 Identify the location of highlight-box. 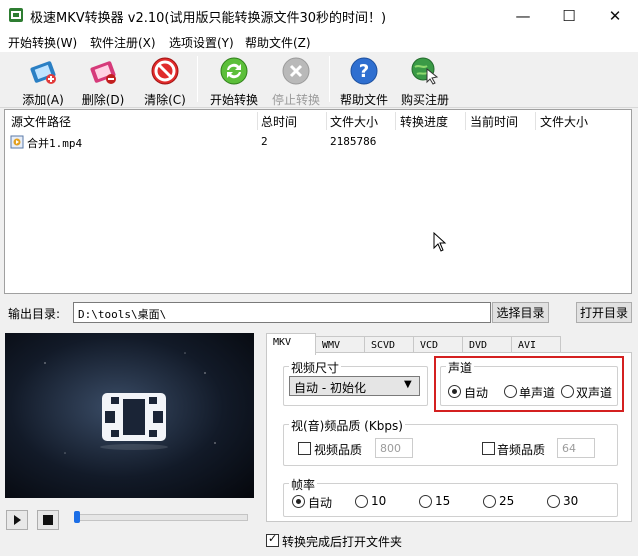
(529, 384).